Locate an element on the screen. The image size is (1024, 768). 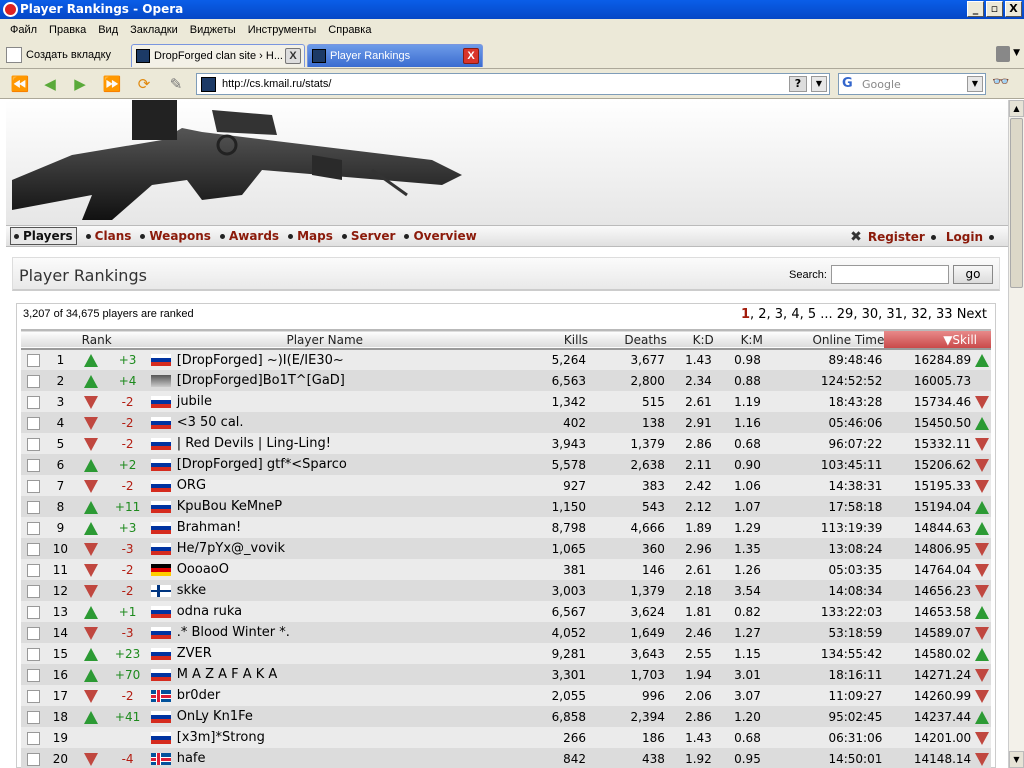
tools-icon: ✖ is located at coordinates (856, 237).